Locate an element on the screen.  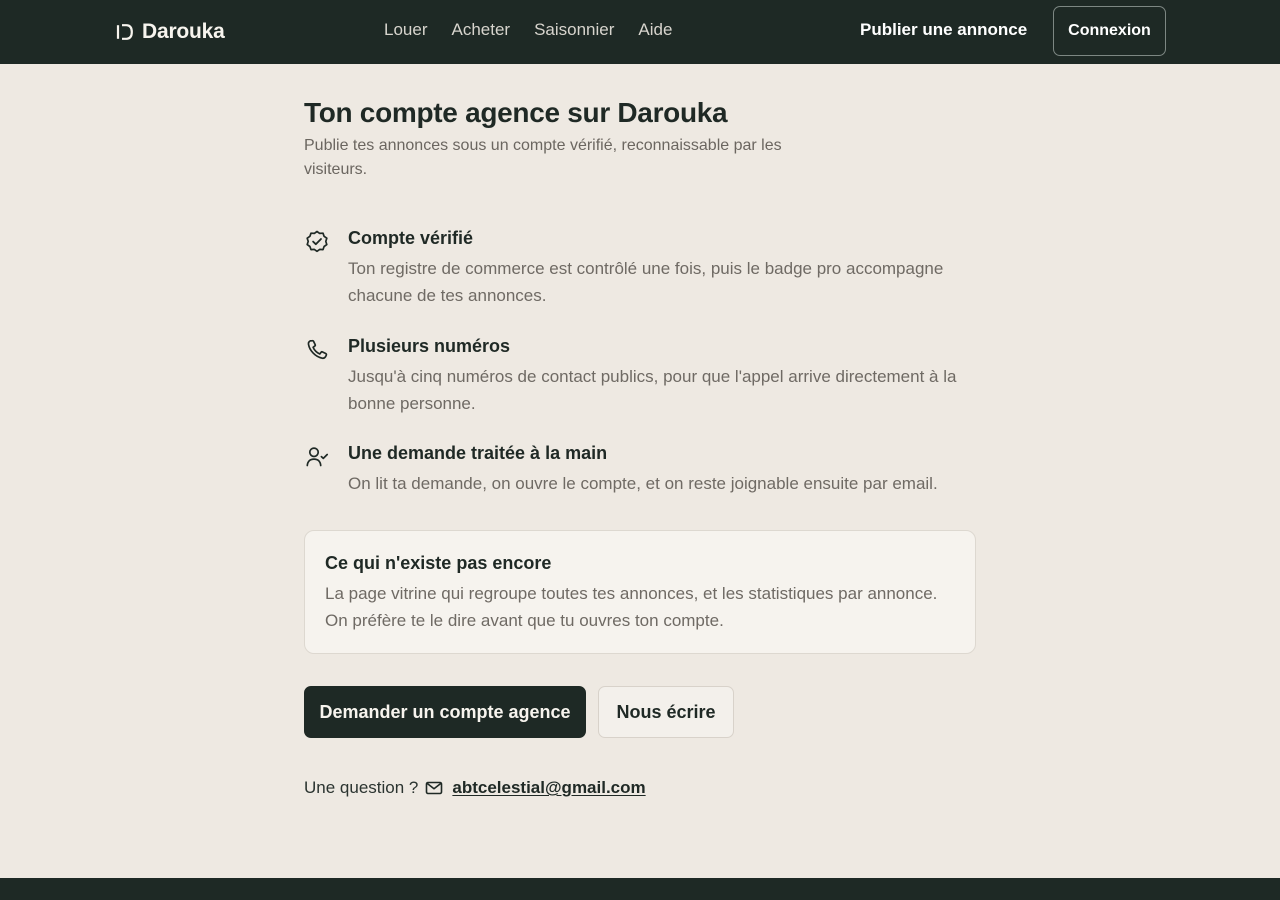
brand-logo: Darouka is located at coordinates (170, 32).